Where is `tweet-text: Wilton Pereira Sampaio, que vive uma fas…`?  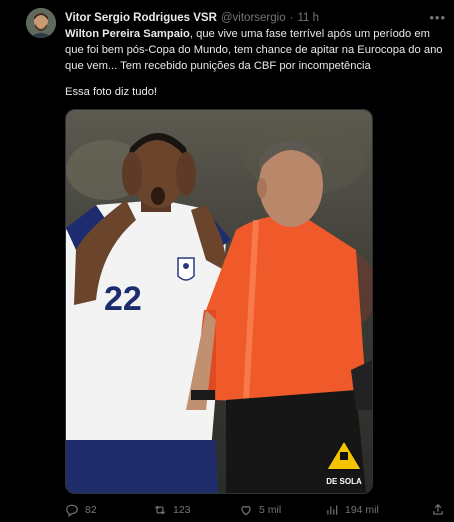 tweet-text: Wilton Pereira Sampaio, que vive uma fas… is located at coordinates (257, 50).